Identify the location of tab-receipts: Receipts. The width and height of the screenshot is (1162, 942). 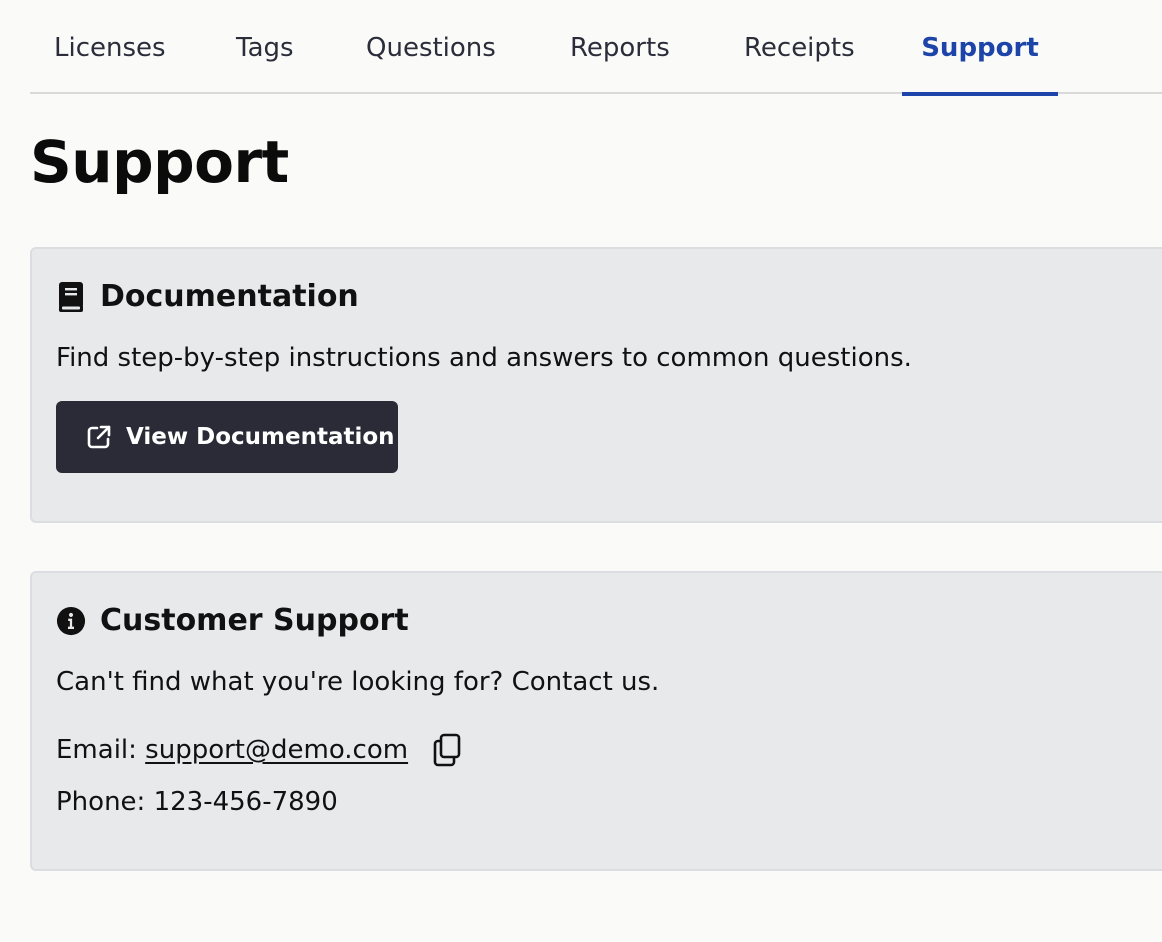
(799, 47).